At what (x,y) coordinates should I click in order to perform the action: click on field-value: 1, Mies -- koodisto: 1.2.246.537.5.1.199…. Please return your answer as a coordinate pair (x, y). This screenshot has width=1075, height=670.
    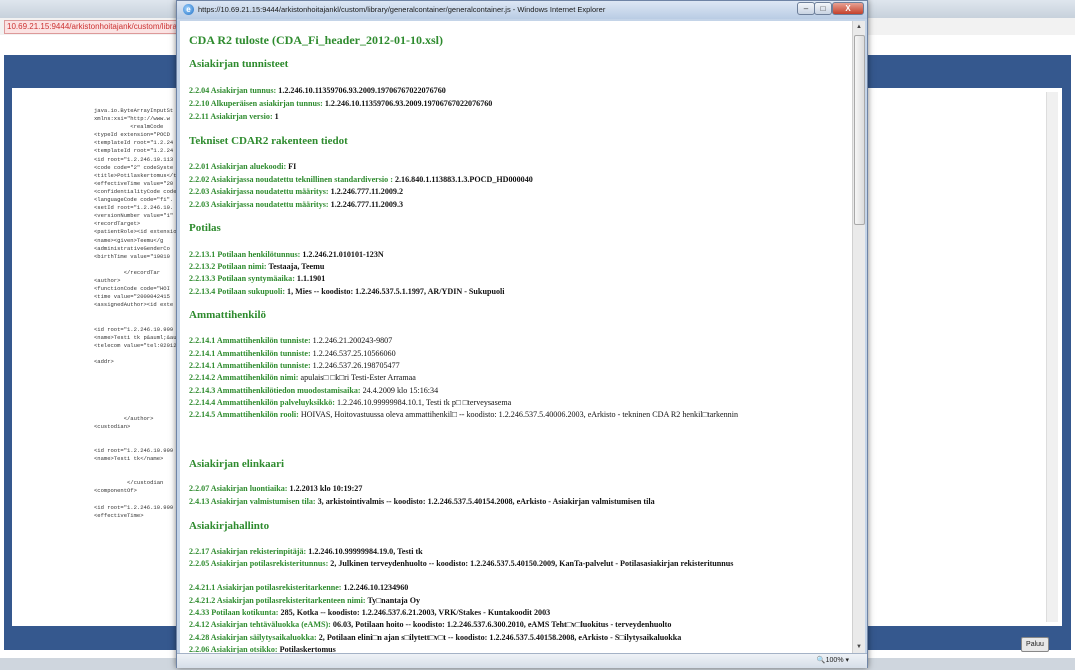
    Looking at the image, I should click on (395, 291).